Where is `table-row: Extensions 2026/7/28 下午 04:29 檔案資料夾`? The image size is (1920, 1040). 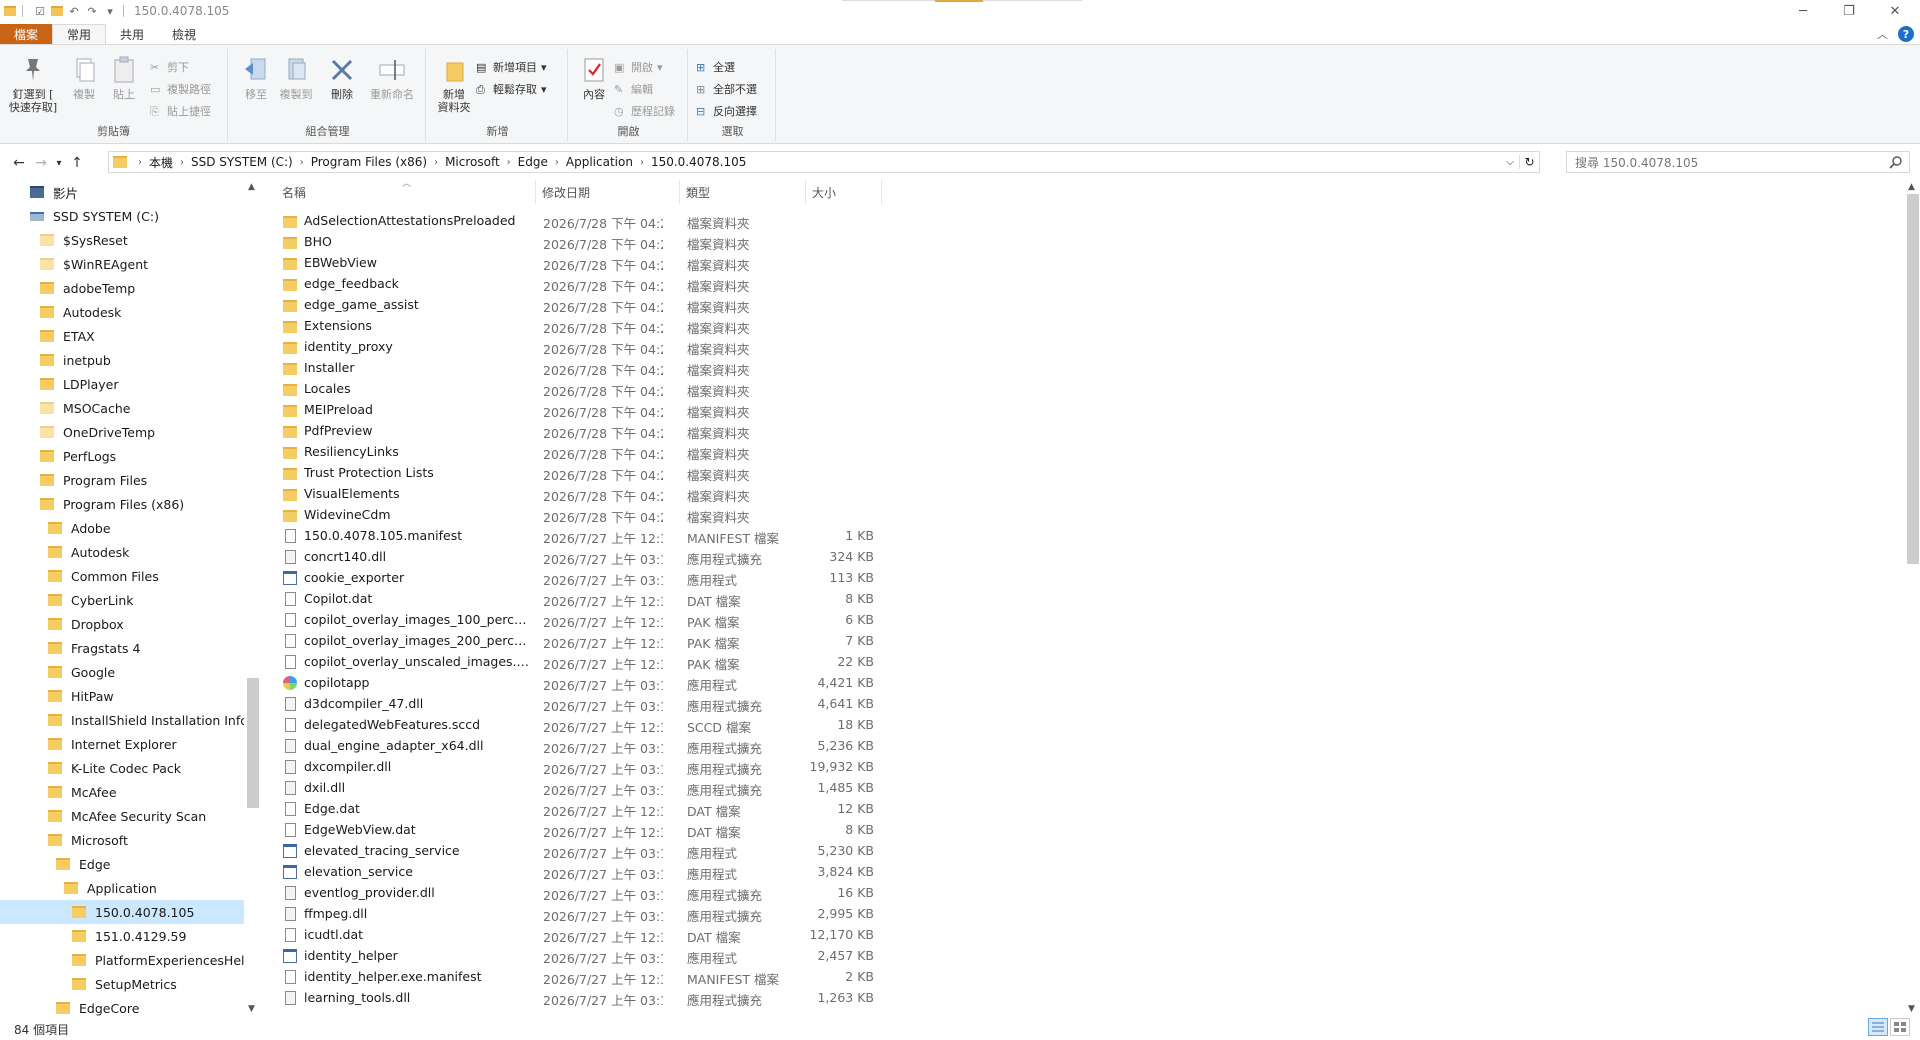 table-row: Extensions 2026/7/28 下午 04:29 檔案資料夾 is located at coordinates (576, 326).